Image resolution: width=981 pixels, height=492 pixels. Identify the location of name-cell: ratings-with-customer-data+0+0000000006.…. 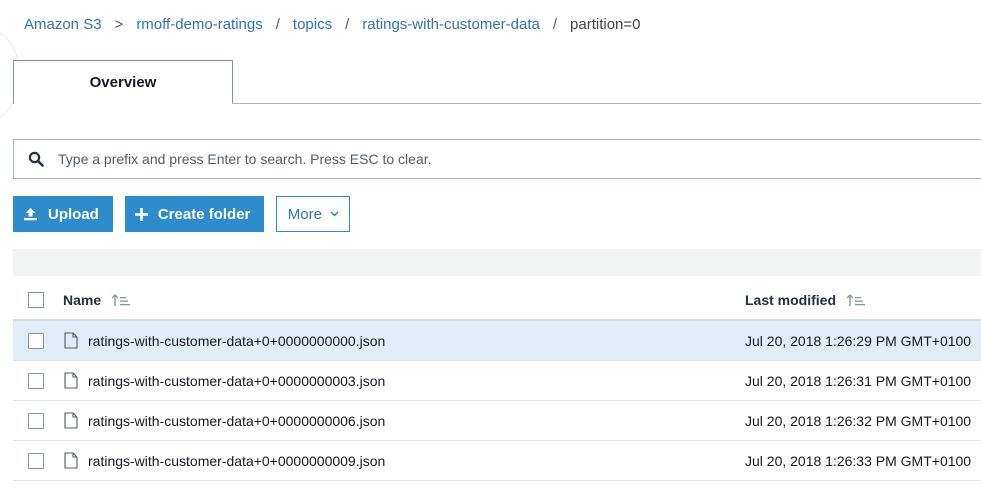
(402, 420).